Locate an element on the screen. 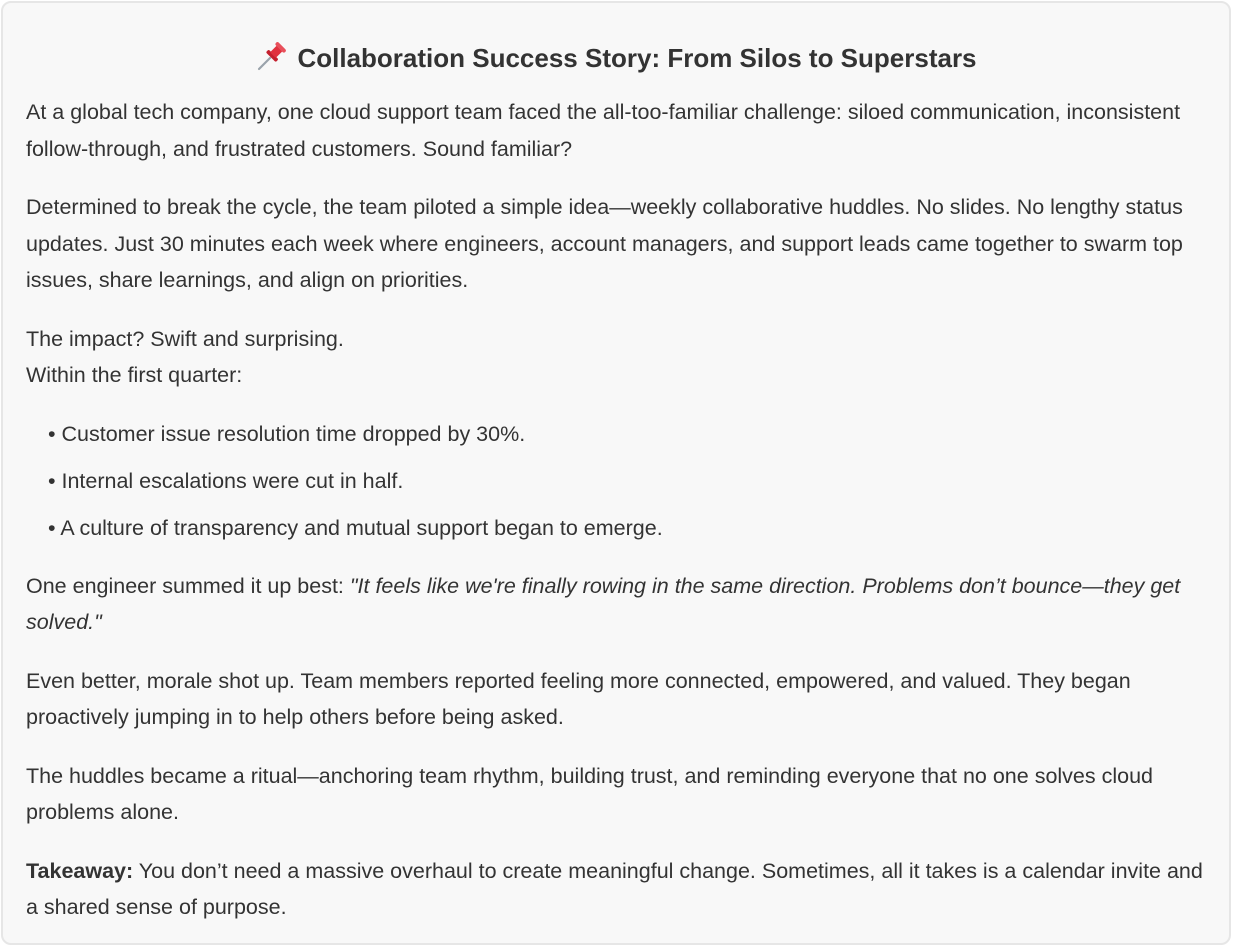  impact-line: The impact? Swift and surprising. is located at coordinates (185, 338).